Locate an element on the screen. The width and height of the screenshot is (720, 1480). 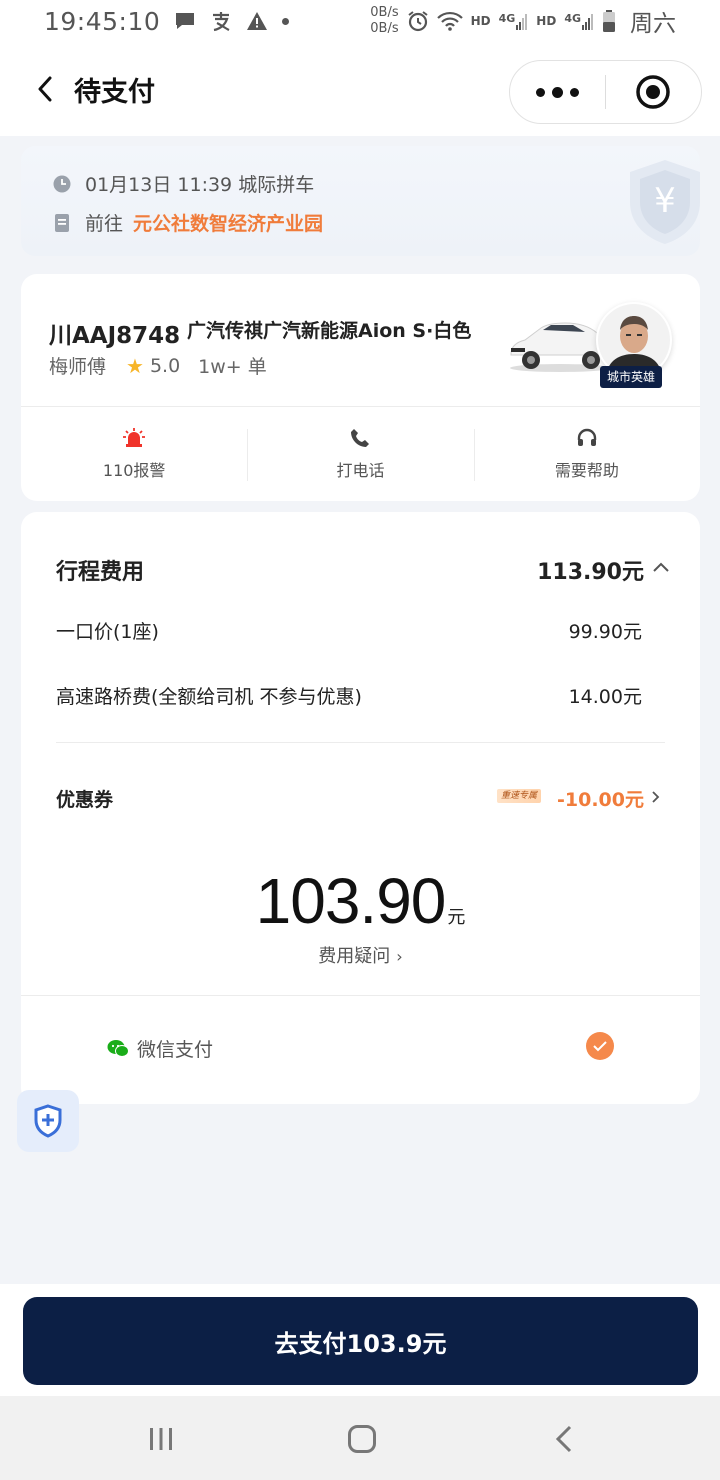
coupon-value: -10.00元 is located at coordinates (600, 798).